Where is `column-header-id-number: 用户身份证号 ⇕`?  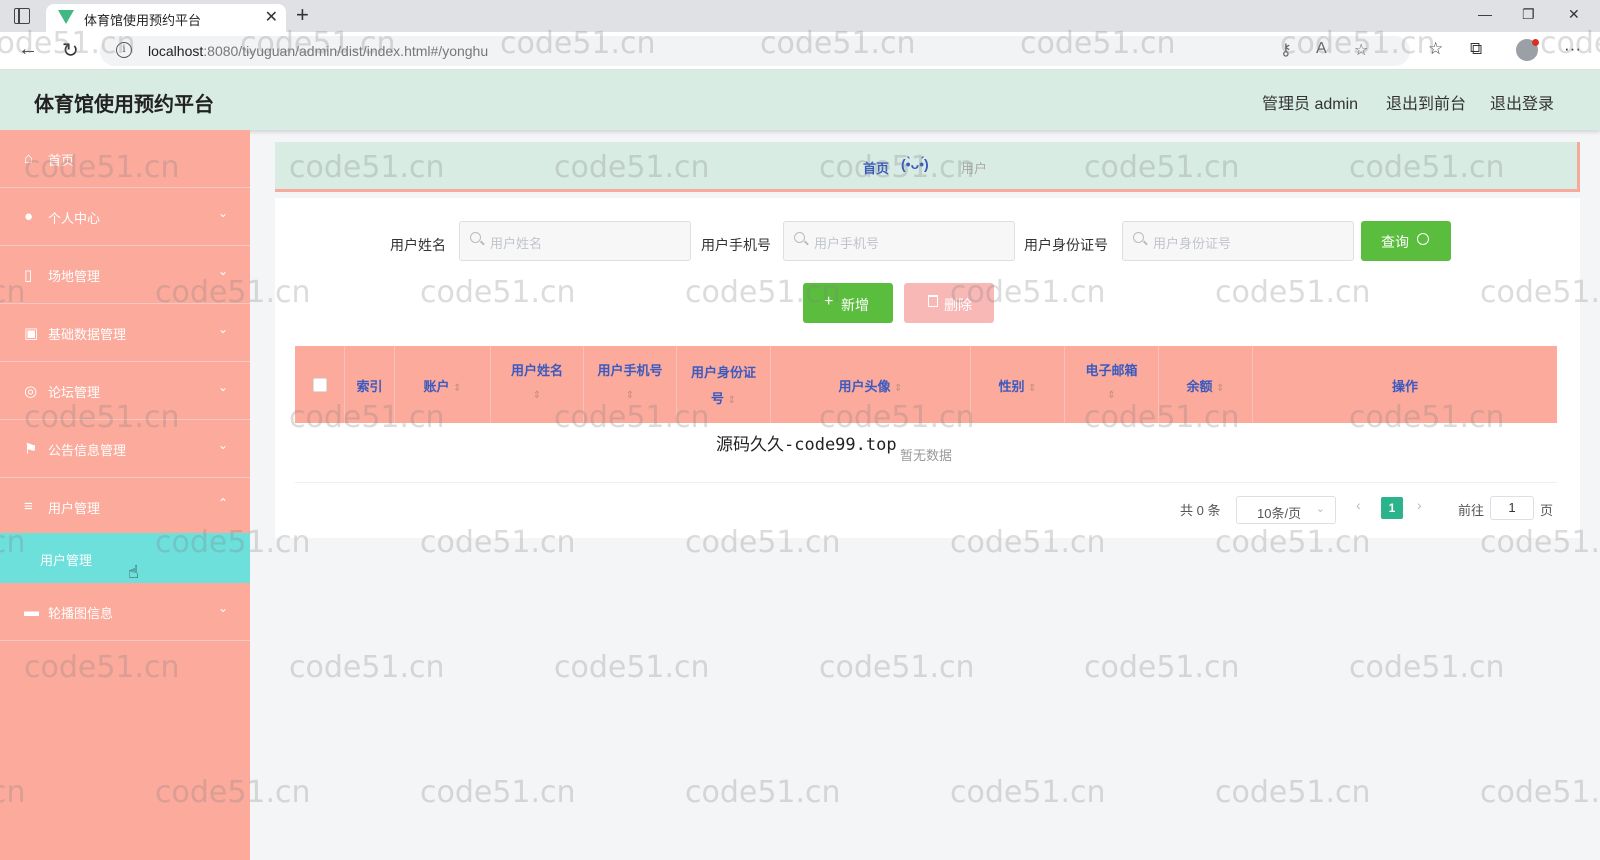 column-header-id-number: 用户身份证号 ⇕ is located at coordinates (724, 384).